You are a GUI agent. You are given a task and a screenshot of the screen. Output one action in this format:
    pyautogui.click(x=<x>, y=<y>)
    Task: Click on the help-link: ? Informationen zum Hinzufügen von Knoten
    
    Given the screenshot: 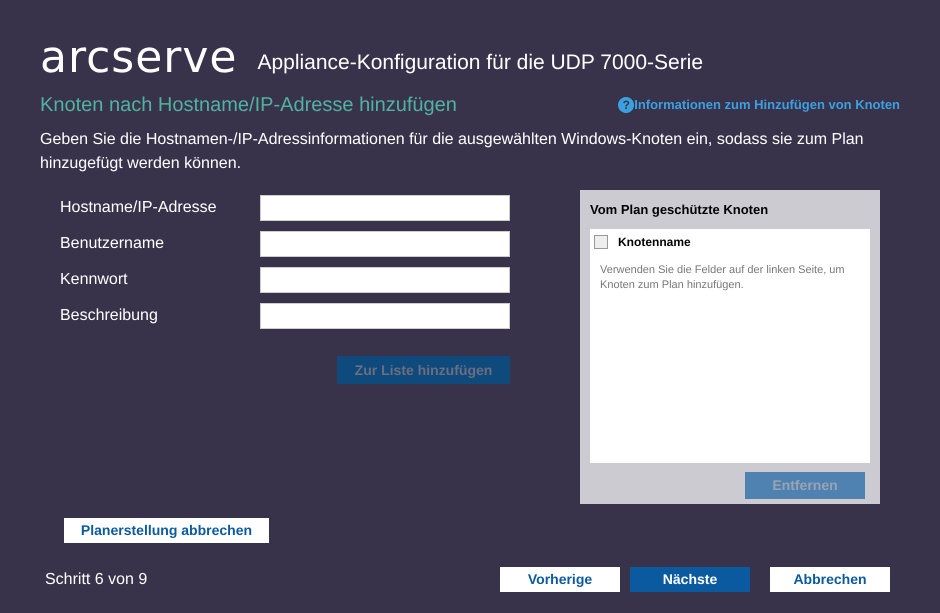 What is the action you would take?
    pyautogui.click(x=759, y=105)
    